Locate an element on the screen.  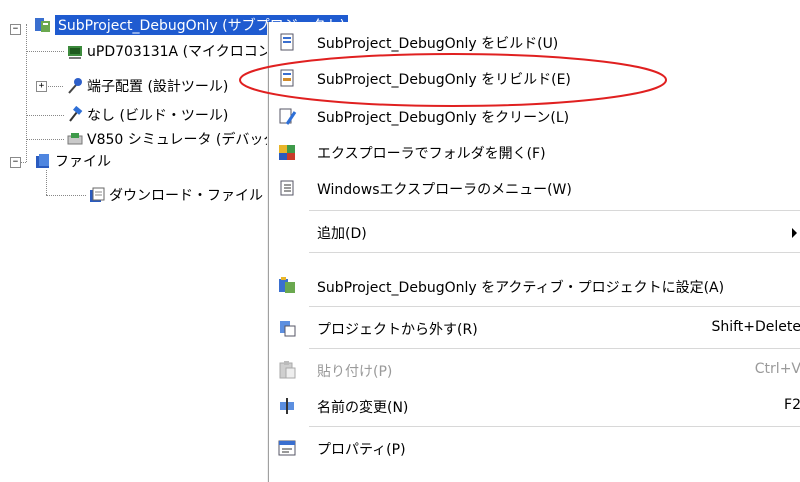
menu-item-label: 名前の変更(N) is located at coordinates (363, 408).